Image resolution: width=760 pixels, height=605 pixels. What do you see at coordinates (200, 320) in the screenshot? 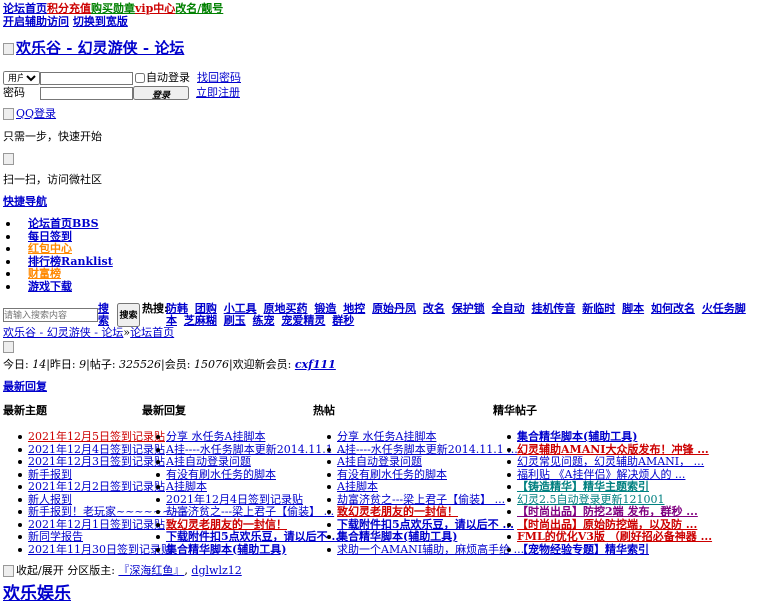
I see `hot-search-term: 芝麻糊` at bounding box center [200, 320].